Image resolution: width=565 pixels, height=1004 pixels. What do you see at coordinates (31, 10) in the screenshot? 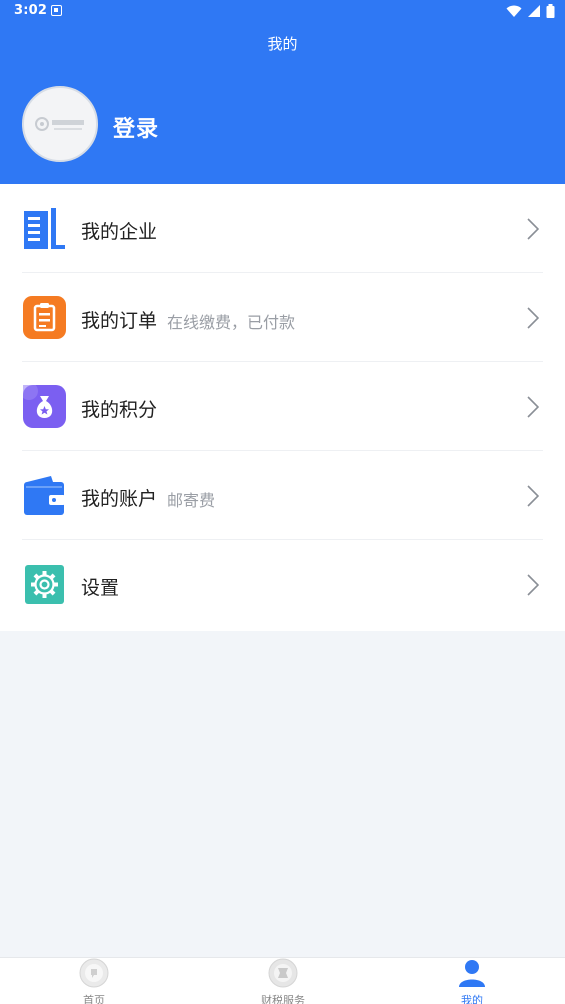
I see `status-time: 3:02` at bounding box center [31, 10].